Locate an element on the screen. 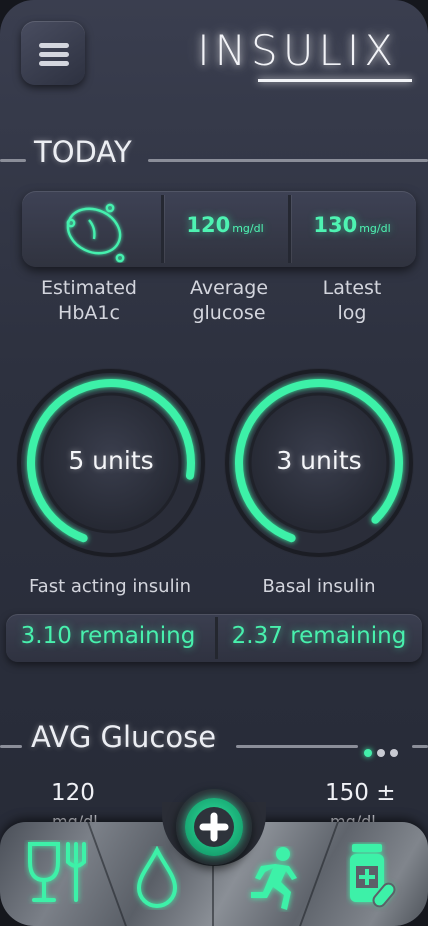  remaining-bar: 3.10 remaining 2.37 remaining is located at coordinates (214, 638).